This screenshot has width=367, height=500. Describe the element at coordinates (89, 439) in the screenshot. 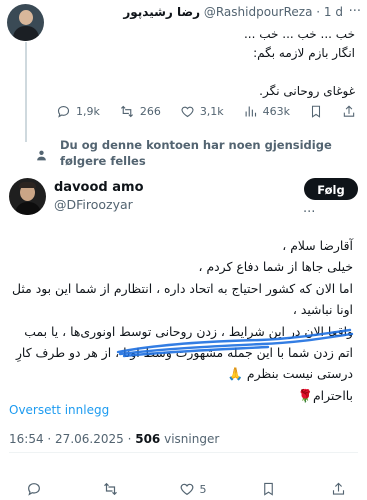

I see `tweet-date: 27.06.2025` at that location.